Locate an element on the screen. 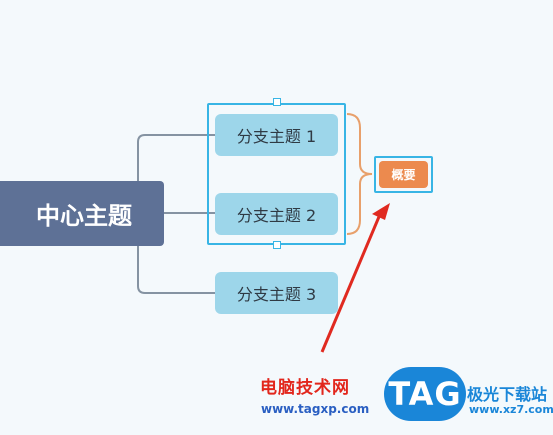 The height and width of the screenshot is (435, 553). summary-label: 概要 is located at coordinates (403, 175).